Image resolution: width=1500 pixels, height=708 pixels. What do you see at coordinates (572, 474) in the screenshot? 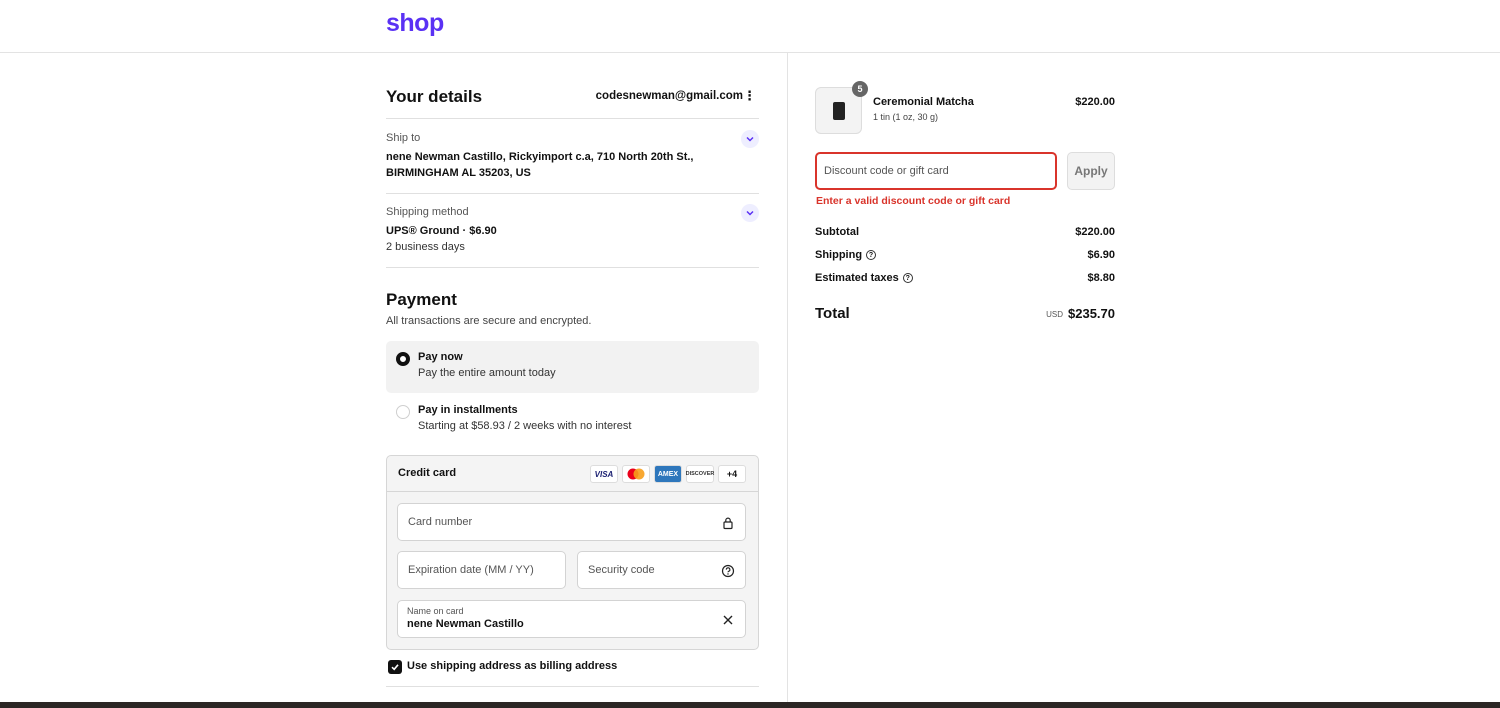
I see `credit-card-header: Credit card VISA AMEX DISCOVER +4` at bounding box center [572, 474].